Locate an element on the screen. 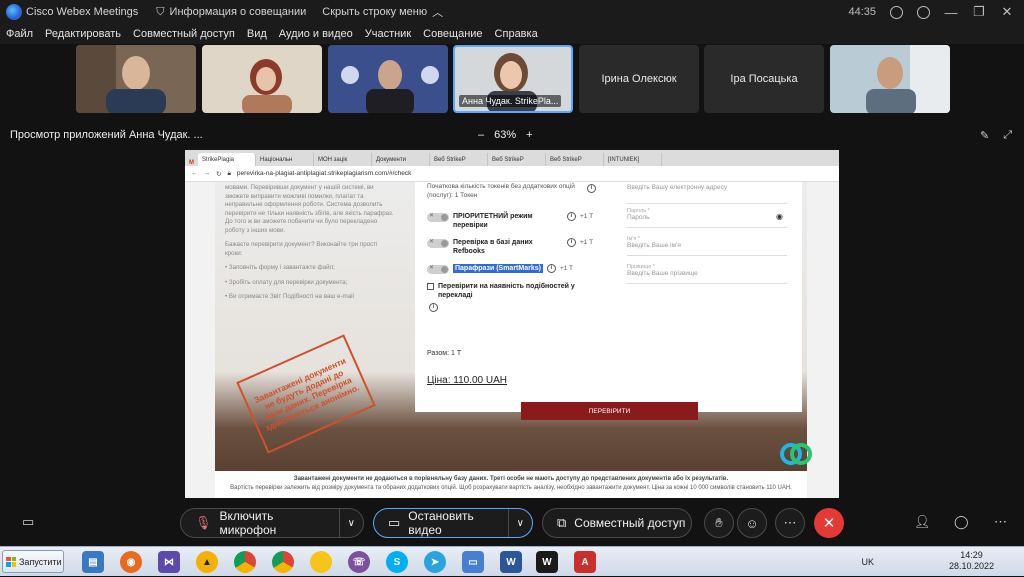 The height and width of the screenshot is (577, 1024). system-tray: UK is located at coordinates (942, 562).